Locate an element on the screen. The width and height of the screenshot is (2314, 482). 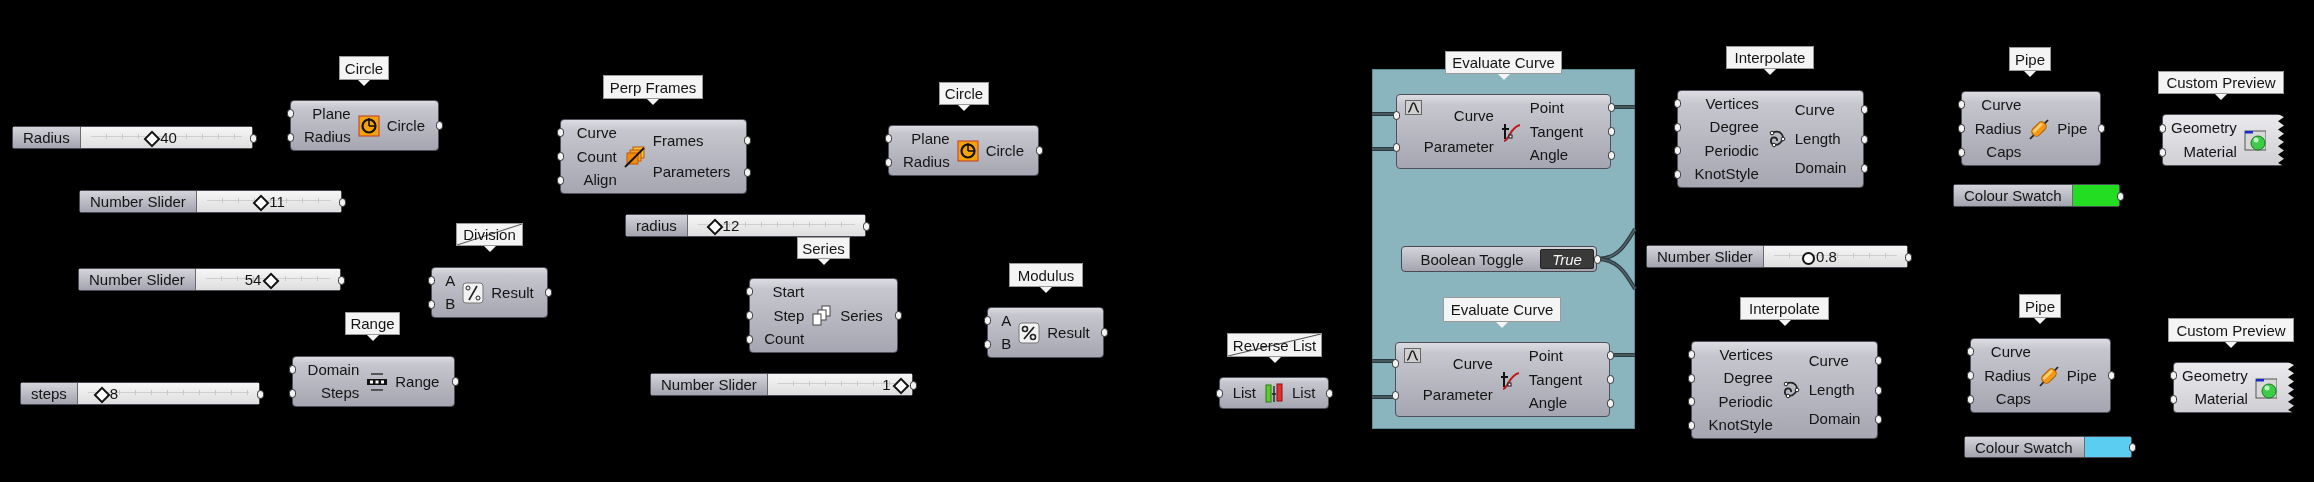
number-slider: Number Slider 0.8 is located at coordinates (1777, 256).